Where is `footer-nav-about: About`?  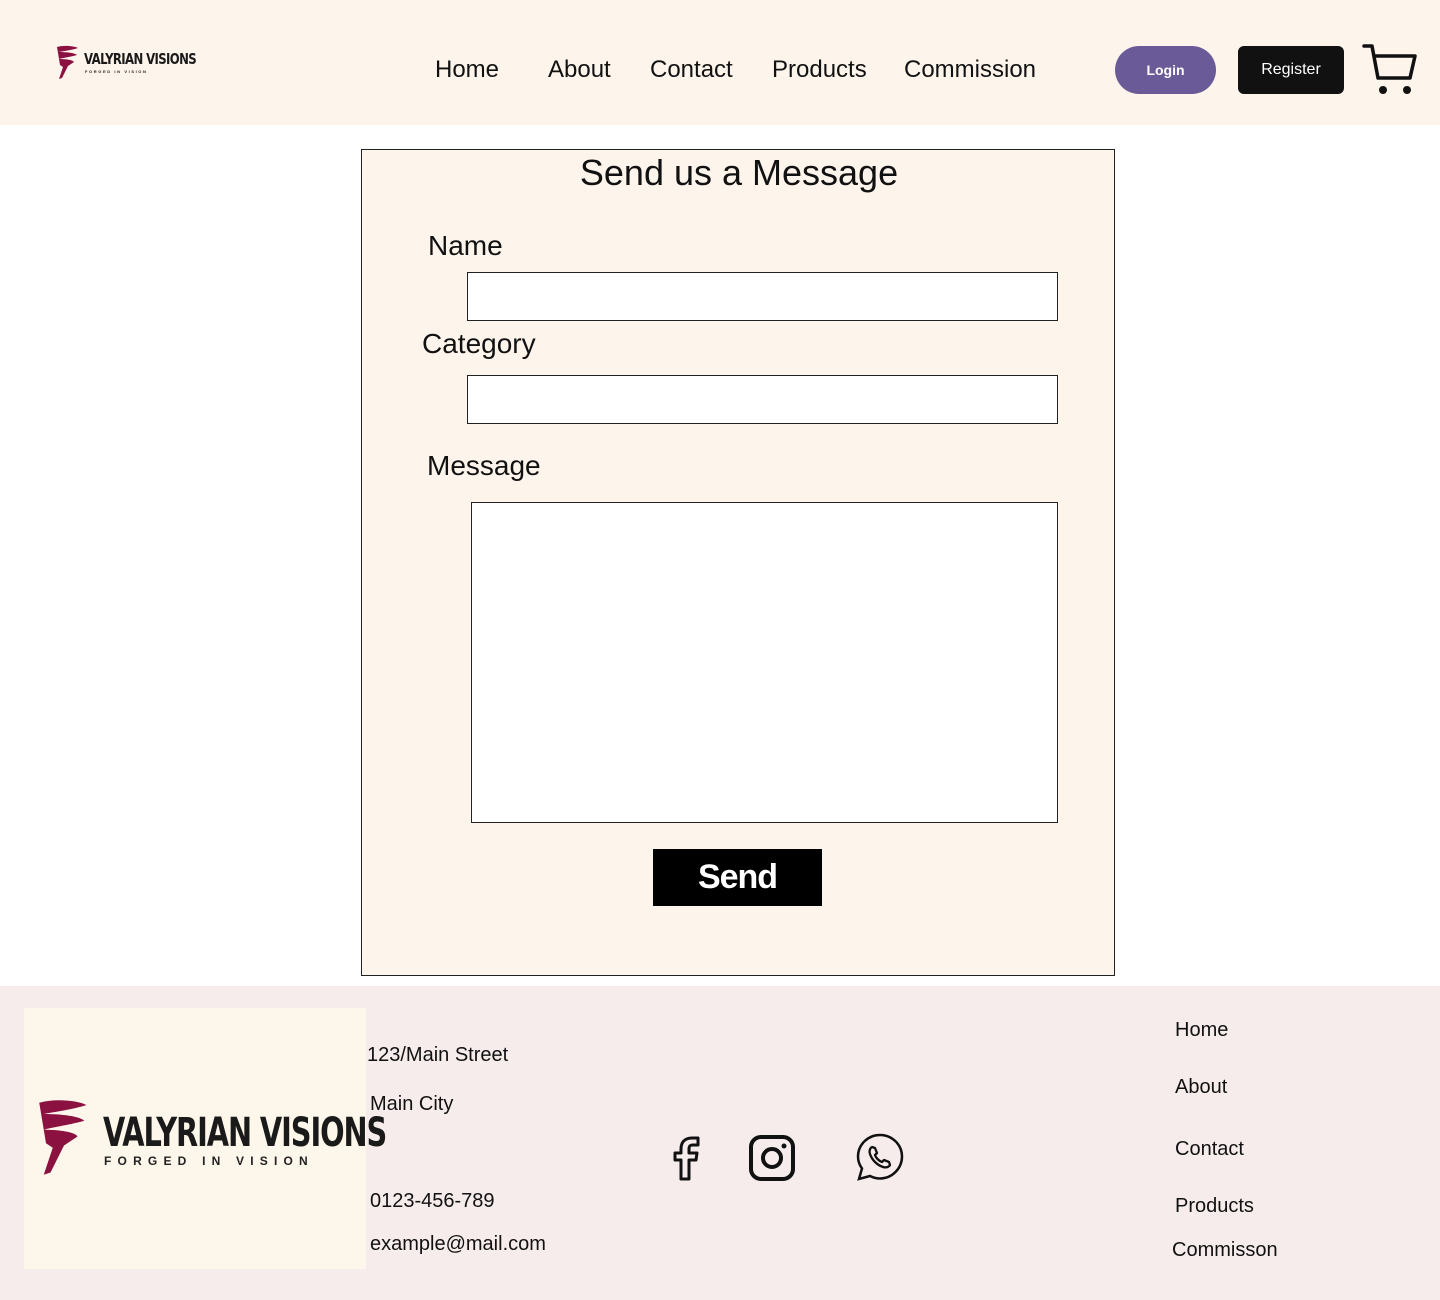
footer-nav-about: About is located at coordinates (1201, 1087).